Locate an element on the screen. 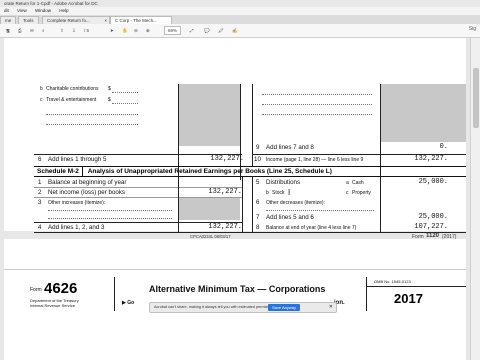 The height and width of the screenshot is (360, 480). m2-line4-num: 4 is located at coordinates (40, 227).